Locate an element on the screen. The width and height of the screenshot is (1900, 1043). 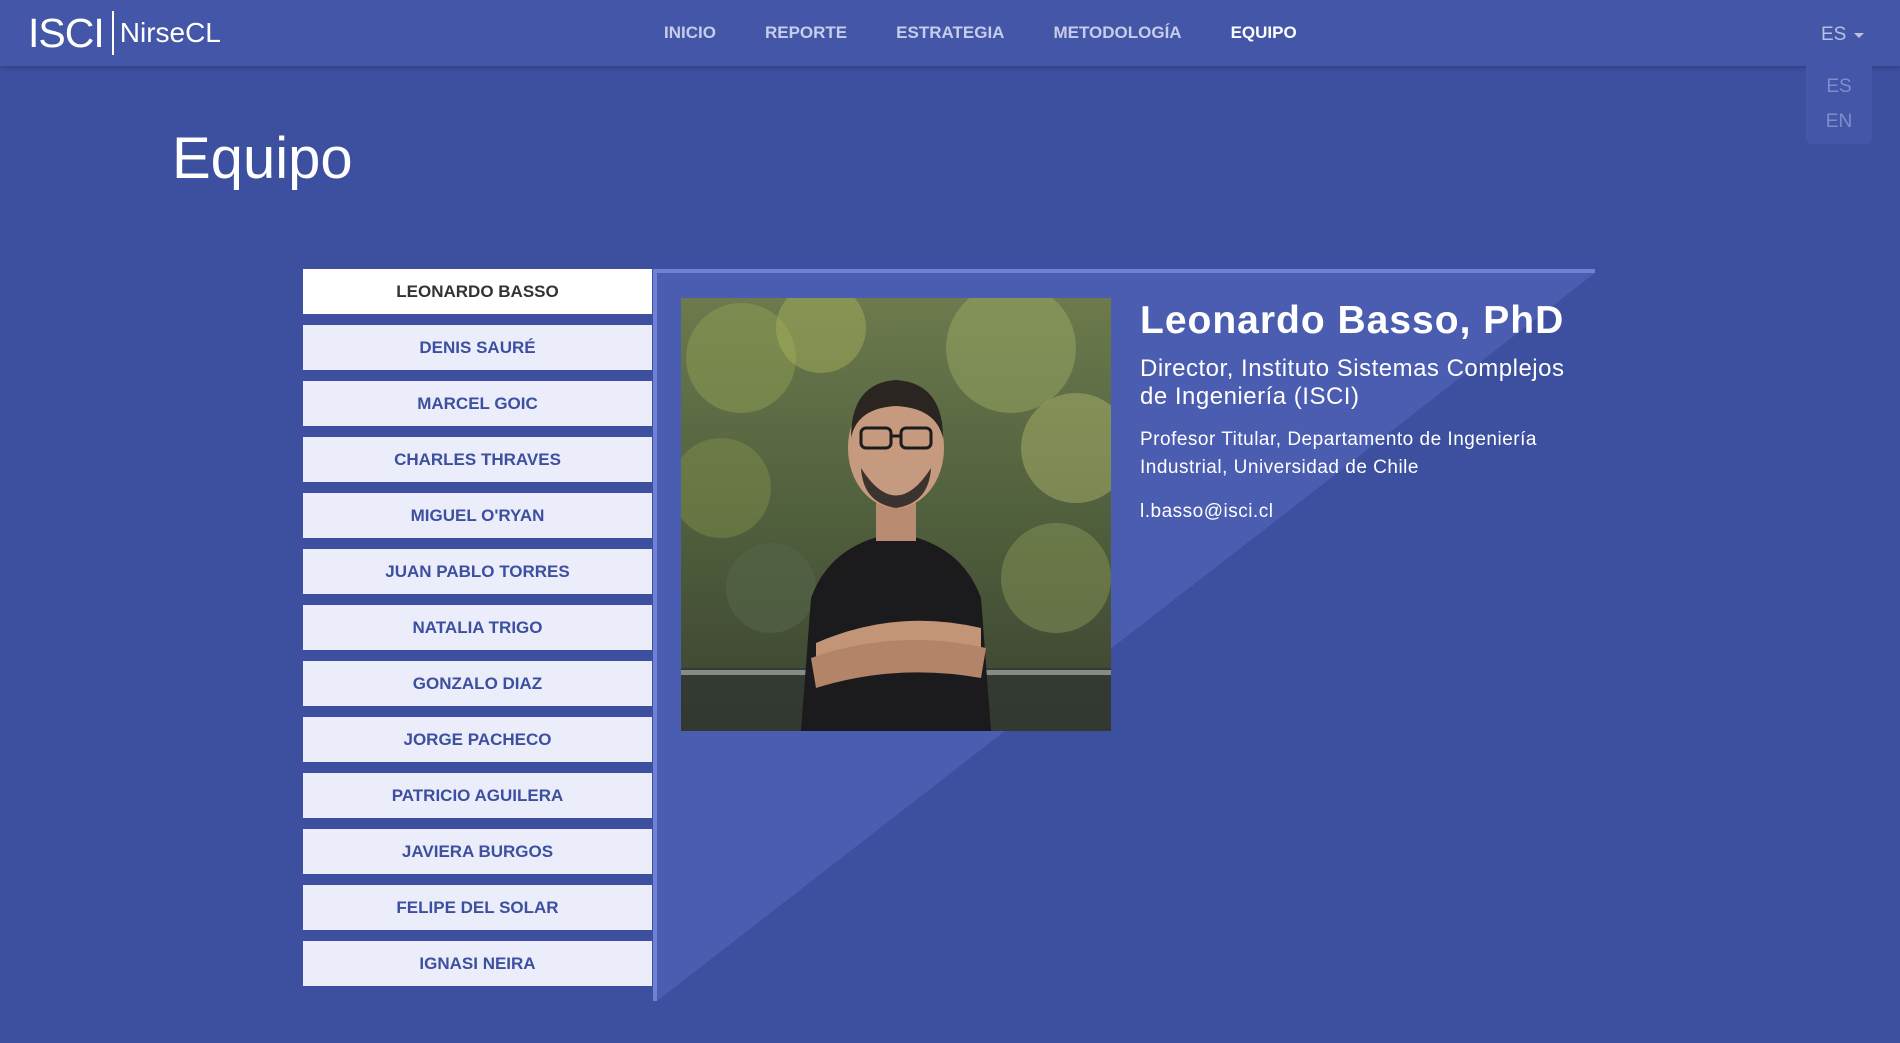
team-member-tab: MARCEL GOIC is located at coordinates (477, 403).